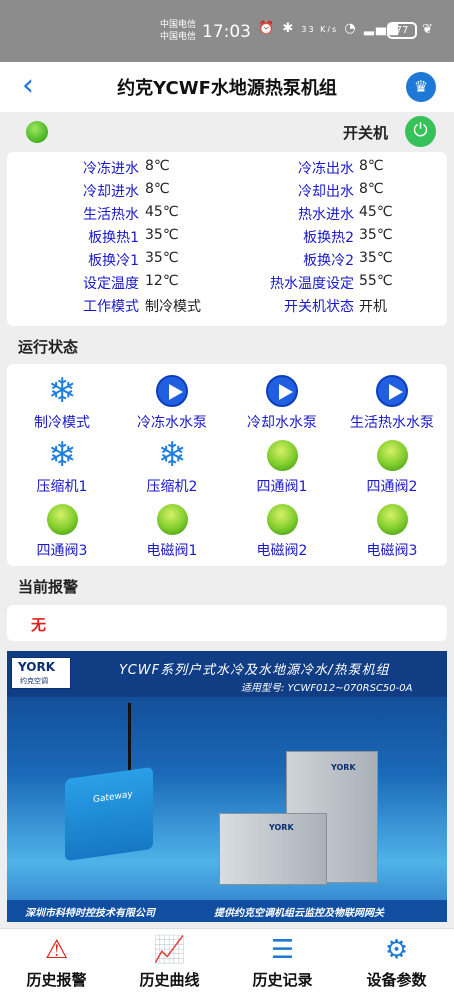 The image size is (454, 1001). What do you see at coordinates (427, 29) in the screenshot?
I see `leaf-icon: ❦` at bounding box center [427, 29].